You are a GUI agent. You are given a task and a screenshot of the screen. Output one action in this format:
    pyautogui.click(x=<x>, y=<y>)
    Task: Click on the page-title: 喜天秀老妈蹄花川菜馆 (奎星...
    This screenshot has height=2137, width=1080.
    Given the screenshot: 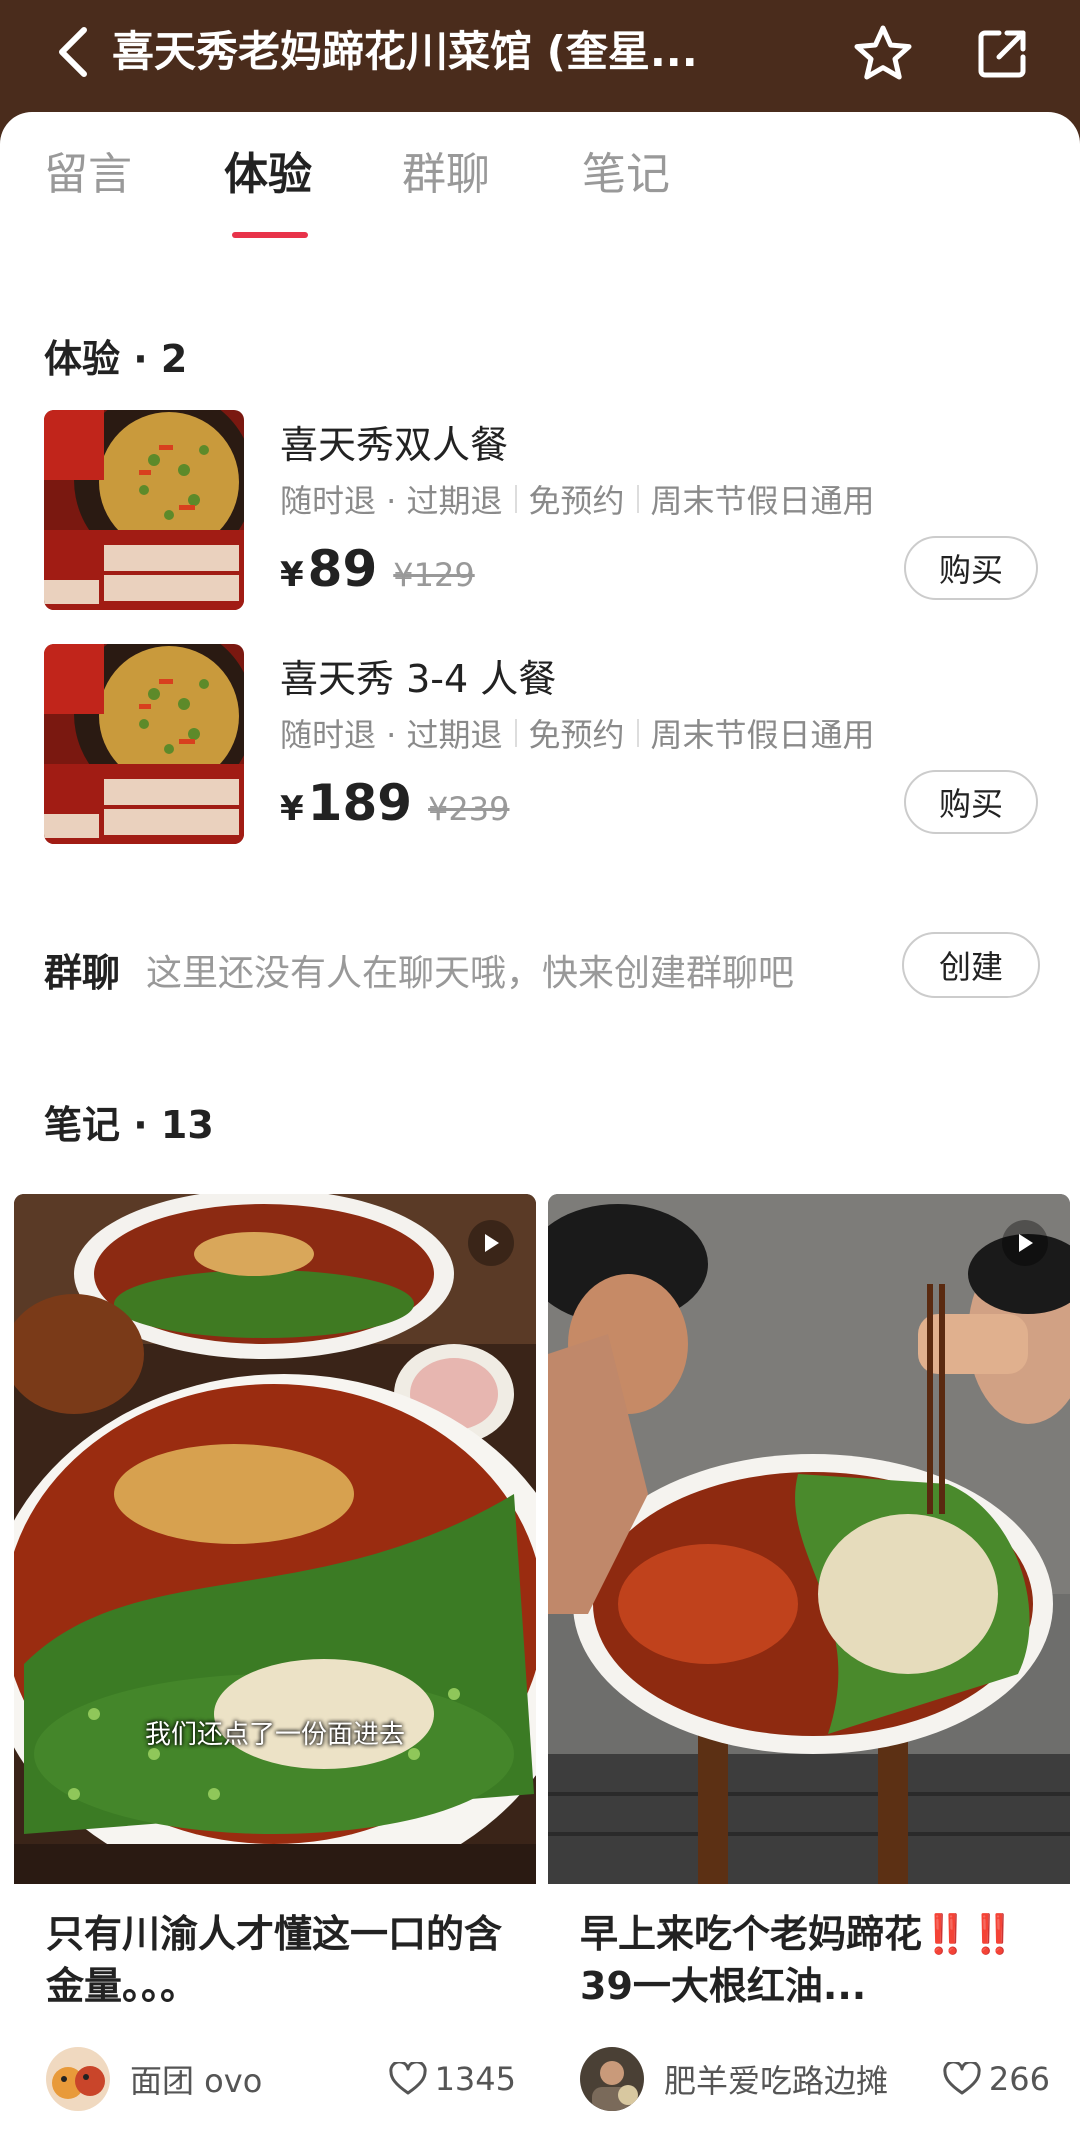 What is the action you would take?
    pyautogui.click(x=405, y=51)
    